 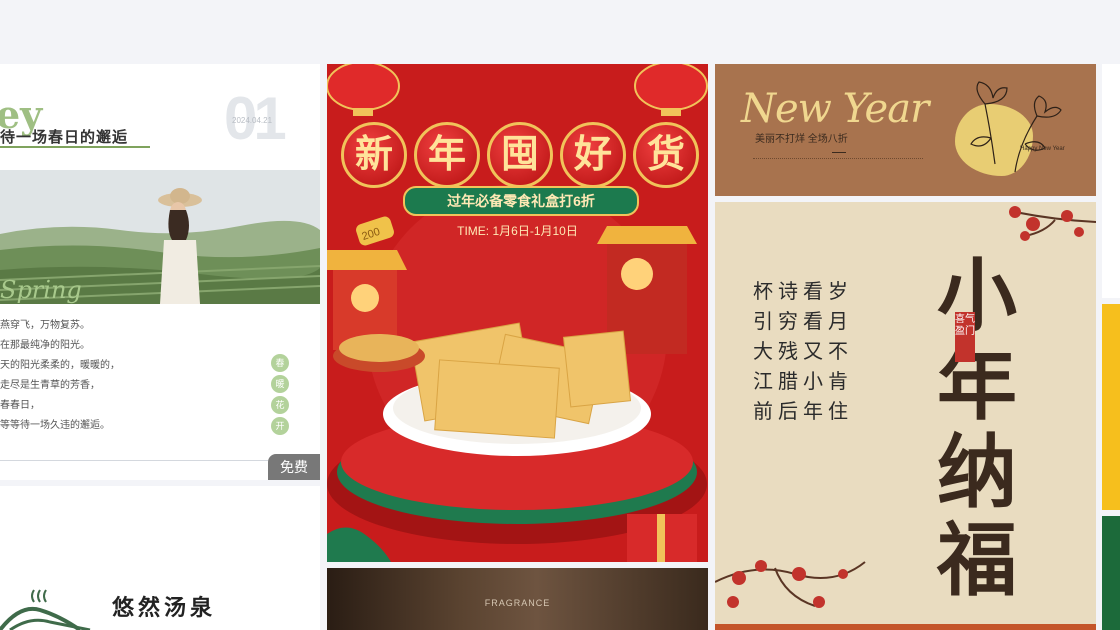 I want to click on poem-line: 春春日，, so click(x=20, y=405).